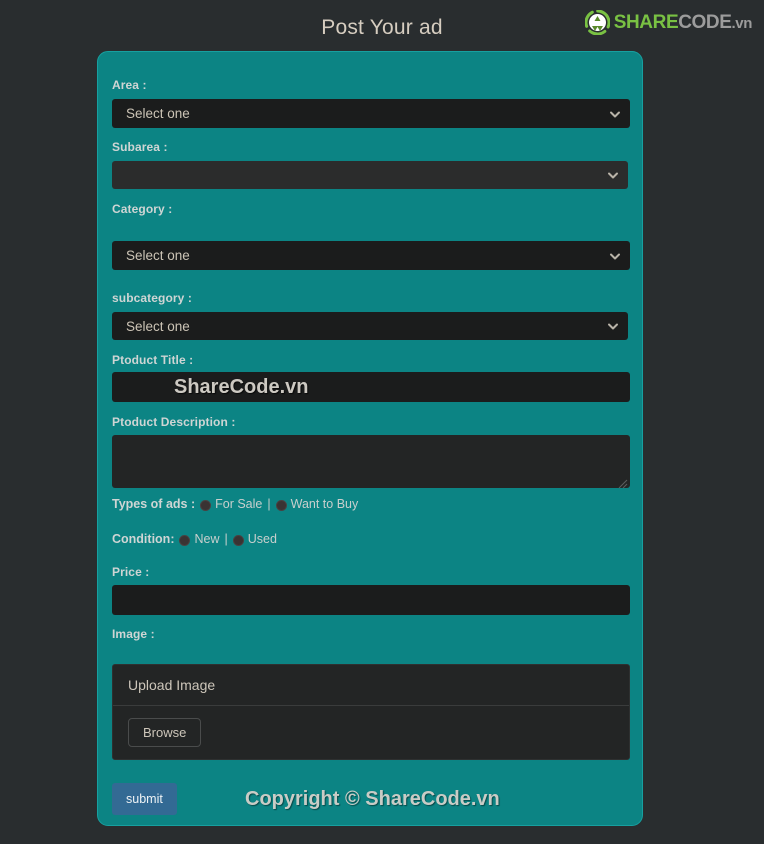  I want to click on logo-text-share: SHARE, so click(646, 22).